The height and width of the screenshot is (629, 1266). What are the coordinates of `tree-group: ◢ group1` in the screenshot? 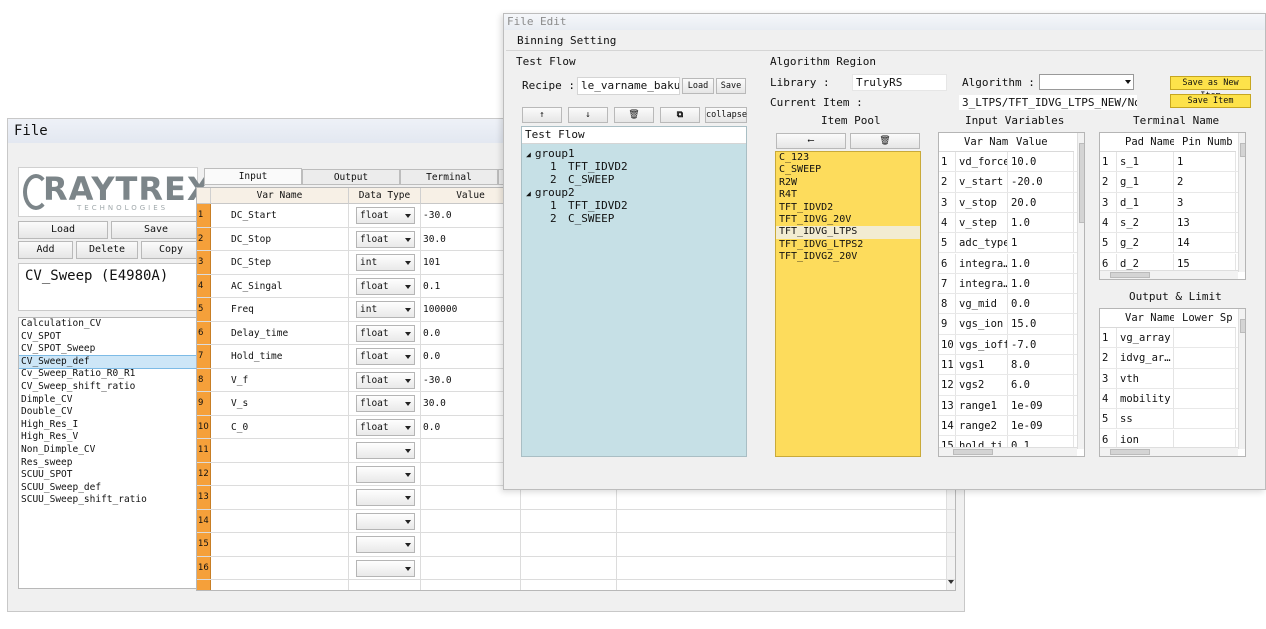 It's located at (550, 153).